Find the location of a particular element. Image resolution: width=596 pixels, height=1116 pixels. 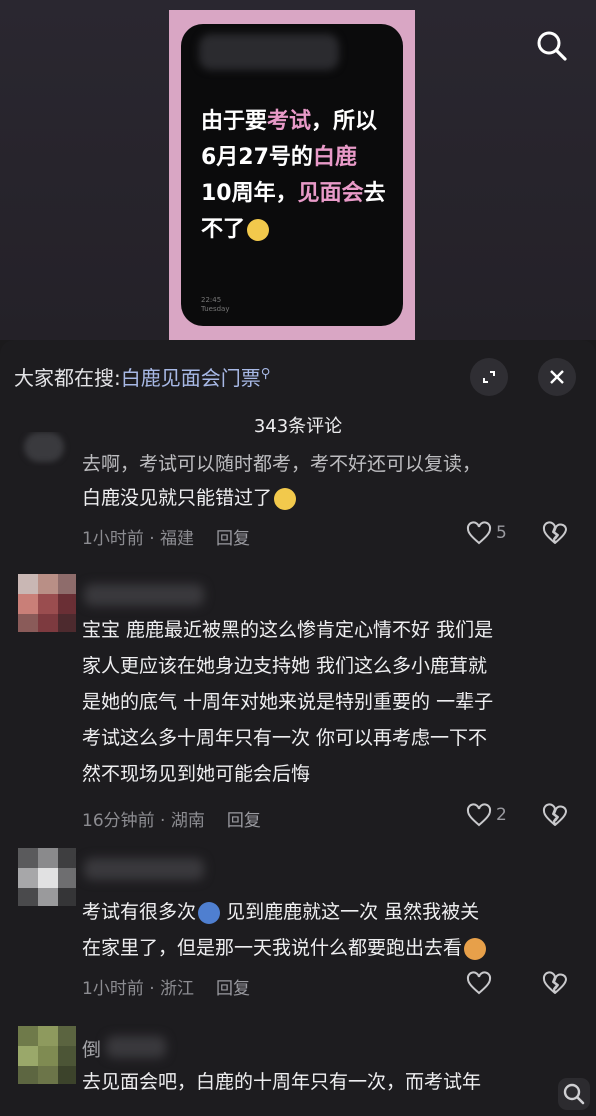

hugging-emoji-icon is located at coordinates (475, 948).